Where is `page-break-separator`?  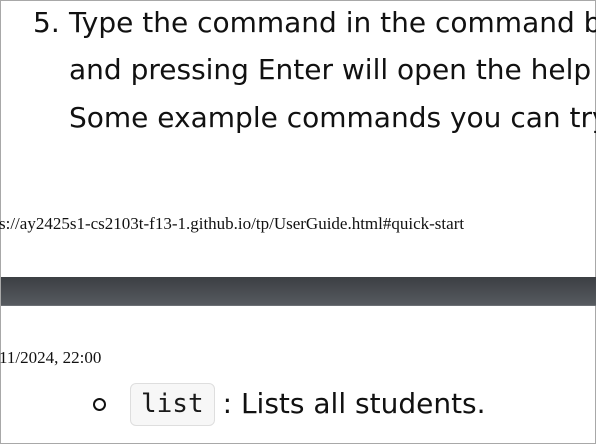
page-break-separator is located at coordinates (298, 291).